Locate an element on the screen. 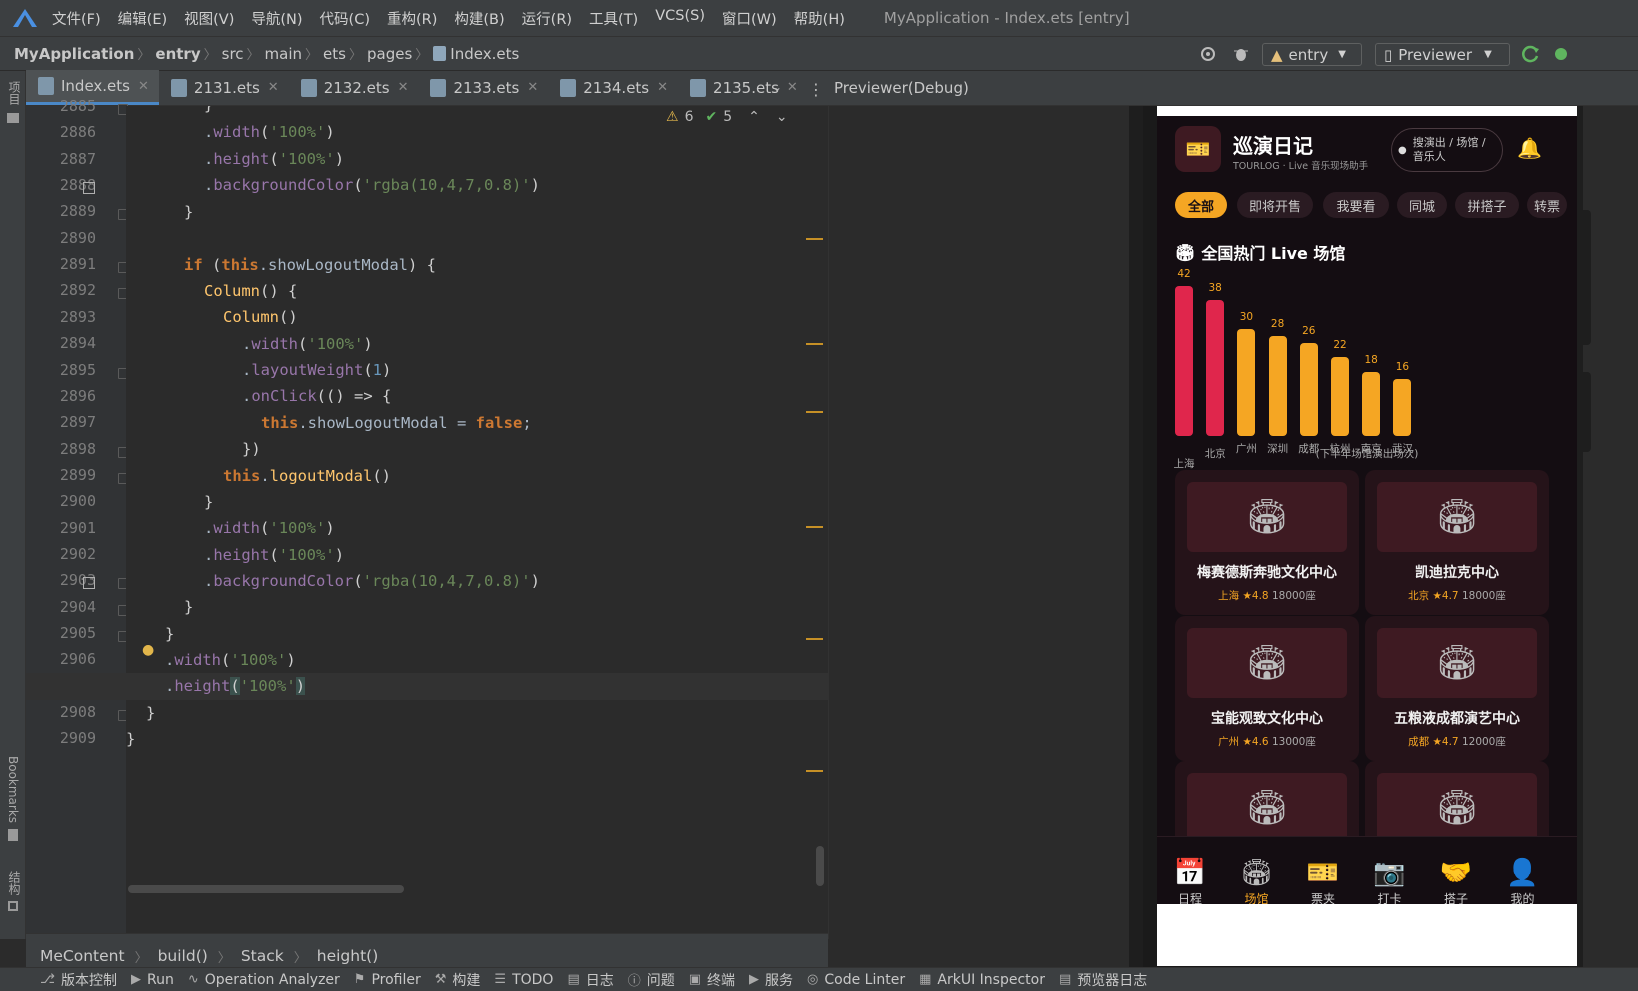 Image resolution: width=1638 pixels, height=991 pixels. chevron-down-icon: ⌄ is located at coordinates (782, 117).